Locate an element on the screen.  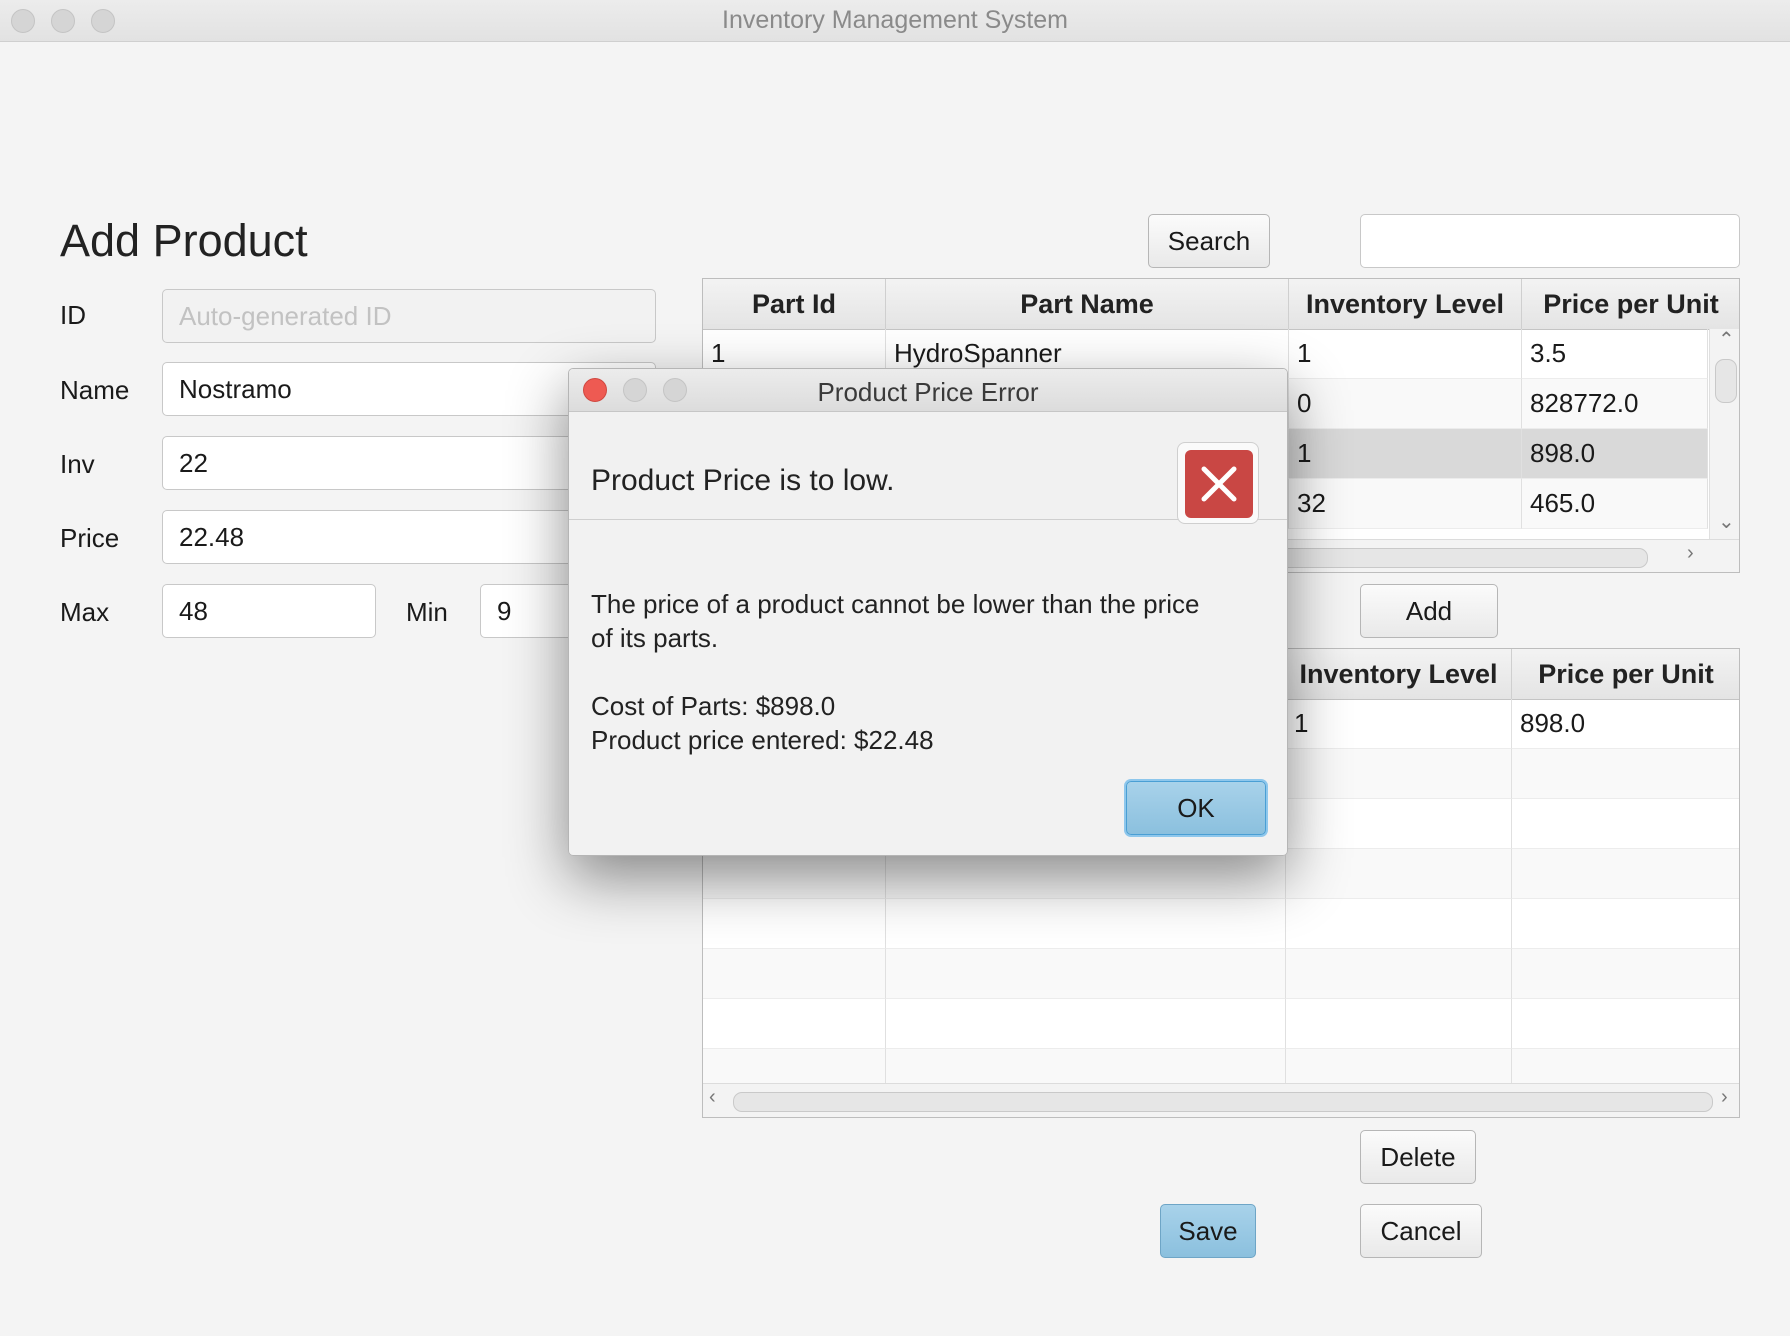
product-parts-horizontal-scrollbar: ‹ › is located at coordinates (1221, 1100).